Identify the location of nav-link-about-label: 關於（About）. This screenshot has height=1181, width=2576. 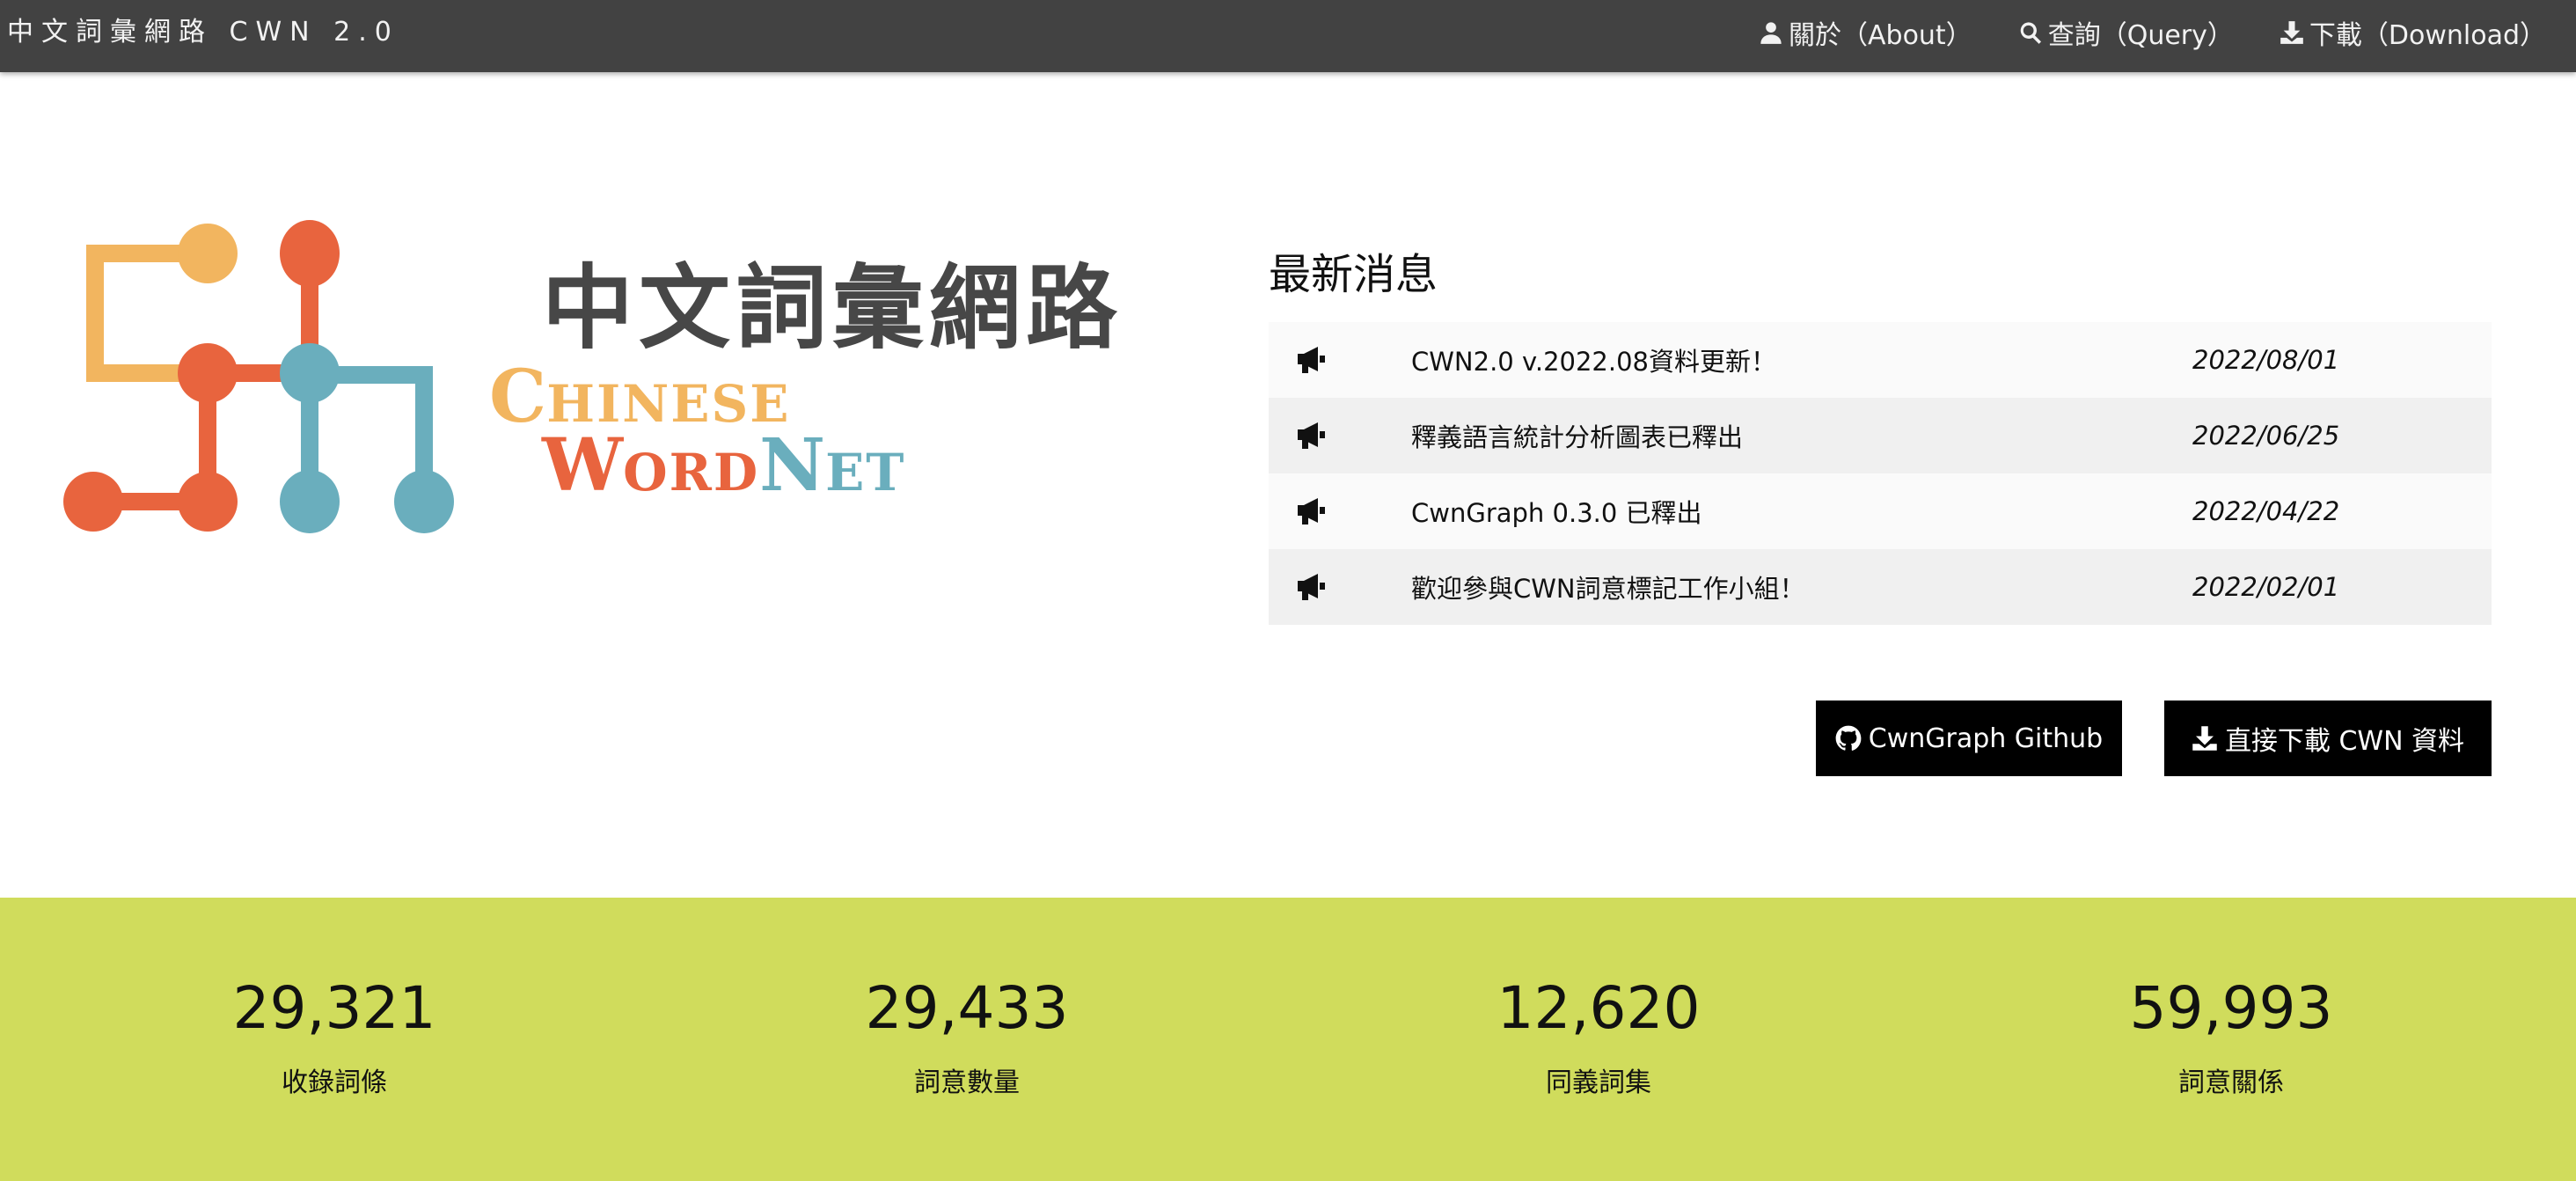
(1881, 35).